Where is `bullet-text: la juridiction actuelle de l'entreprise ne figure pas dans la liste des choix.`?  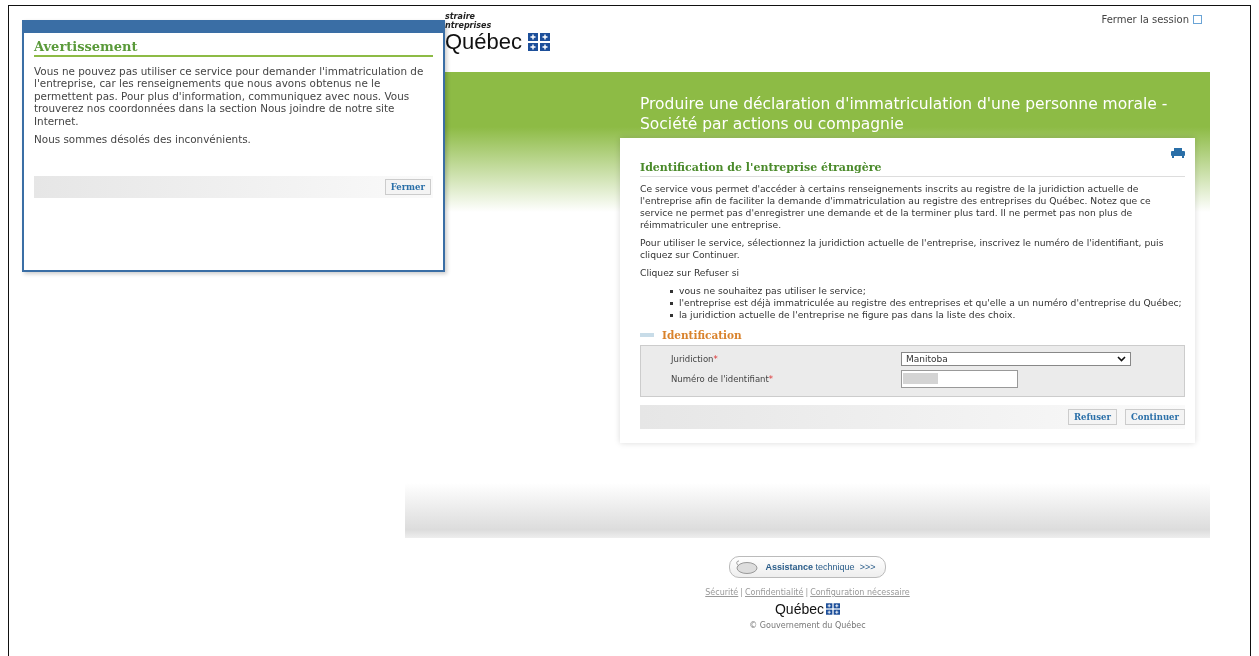 bullet-text: la juridiction actuelle de l'entreprise ne figure pas dans la liste des choix. is located at coordinates (847, 315).